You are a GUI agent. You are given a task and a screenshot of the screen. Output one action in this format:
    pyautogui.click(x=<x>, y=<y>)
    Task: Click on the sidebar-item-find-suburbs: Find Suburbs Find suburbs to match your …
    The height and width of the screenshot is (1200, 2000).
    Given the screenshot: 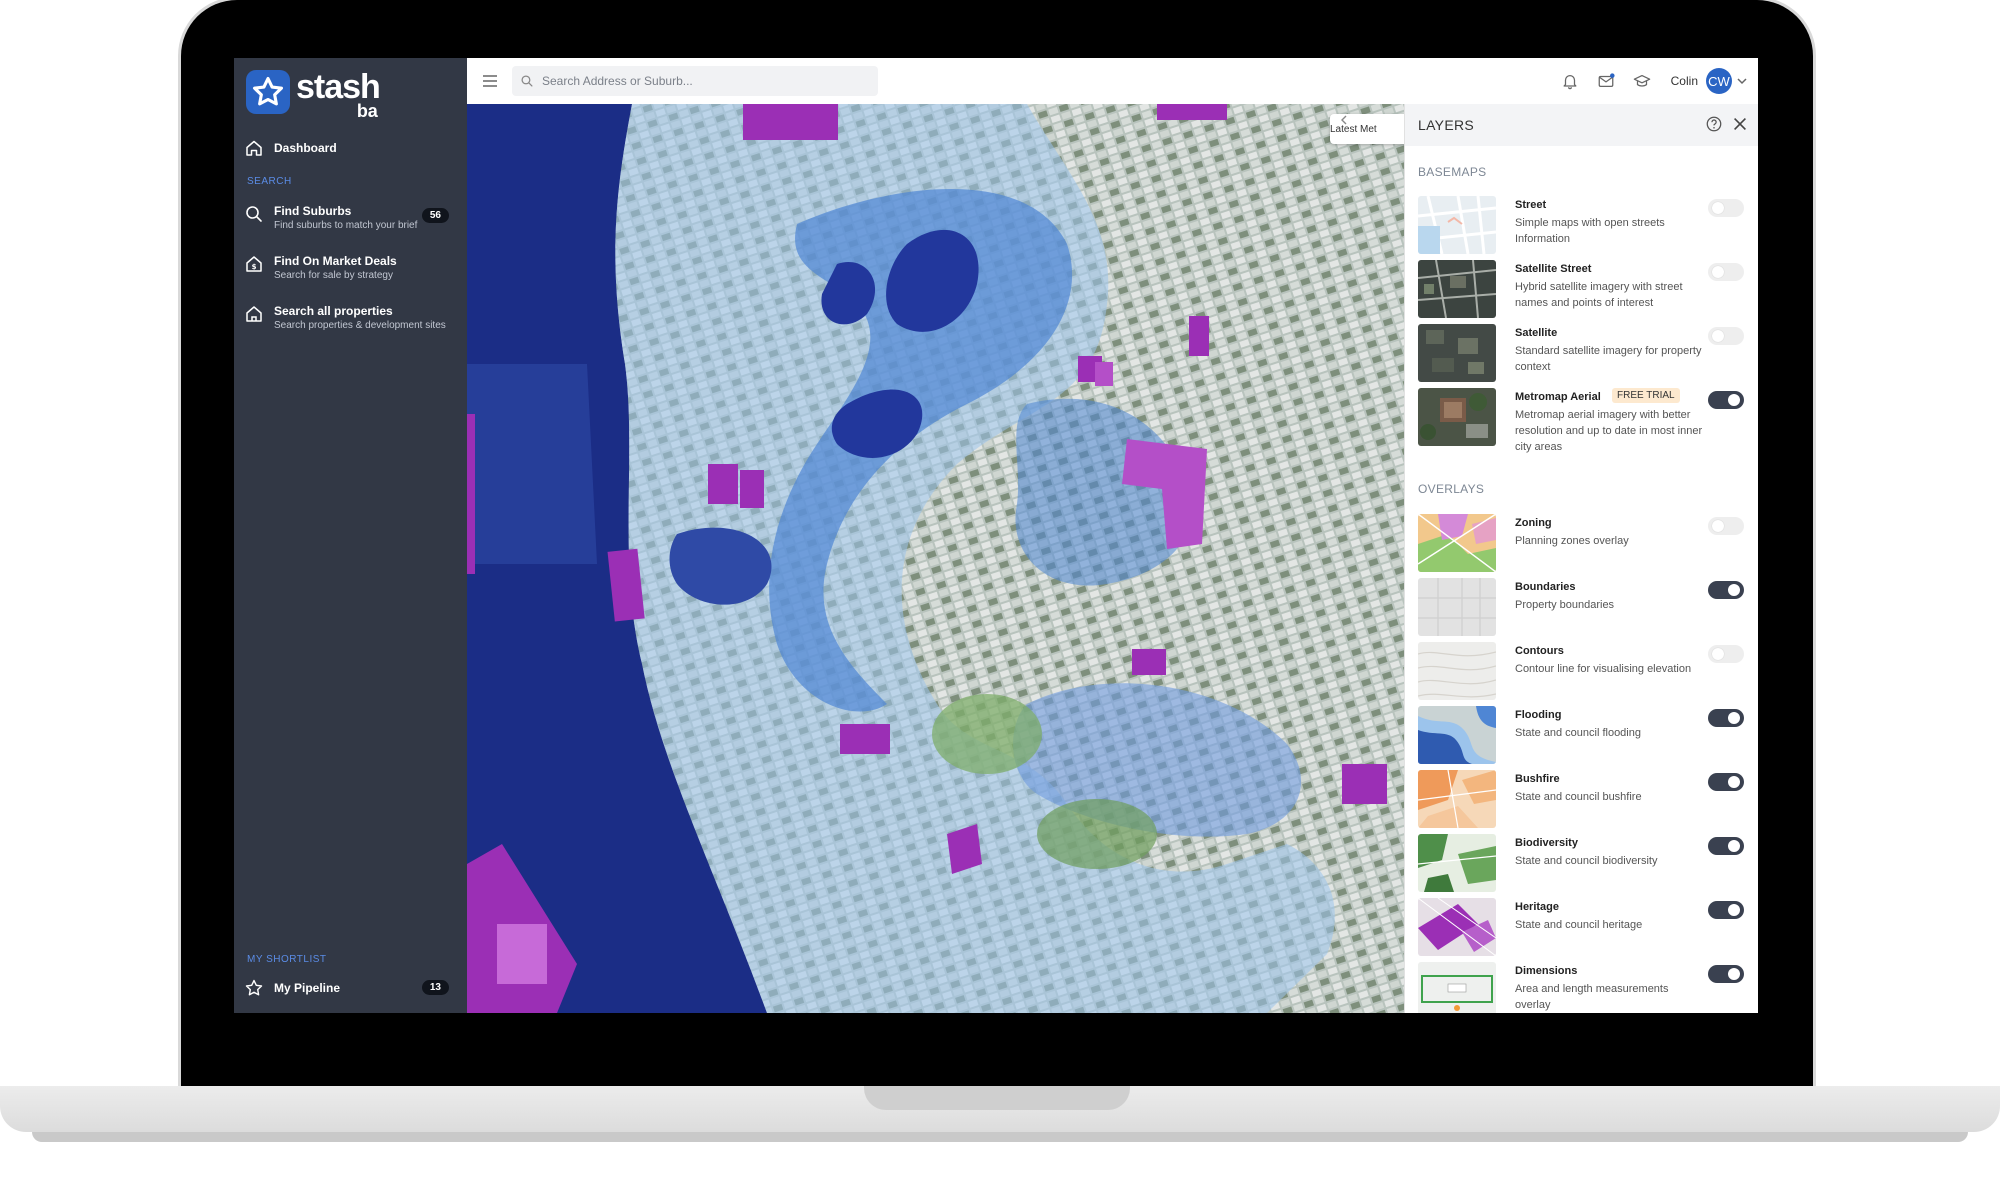 What is the action you would take?
    pyautogui.click(x=351, y=218)
    